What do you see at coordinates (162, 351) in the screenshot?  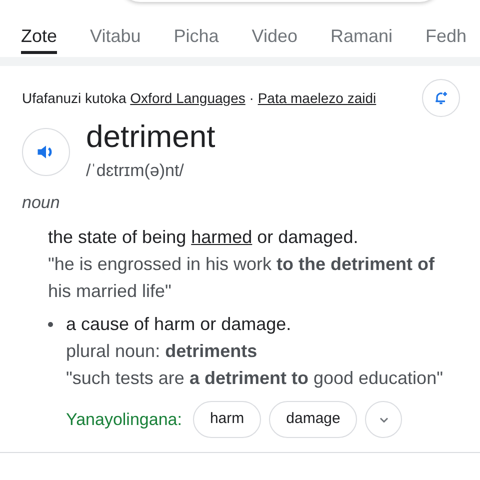 I see `grammar-note: plural noun: detriments` at bounding box center [162, 351].